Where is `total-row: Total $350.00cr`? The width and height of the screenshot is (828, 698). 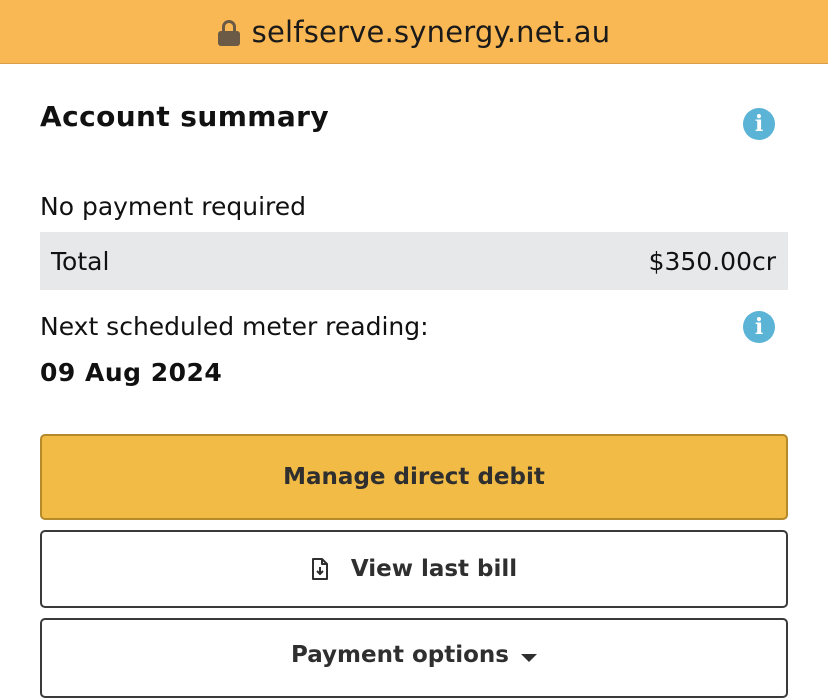 total-row: Total $350.00cr is located at coordinates (414, 261).